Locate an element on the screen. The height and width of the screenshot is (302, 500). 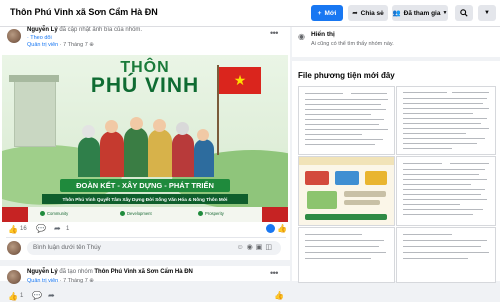
more-options-button: ▼ is located at coordinates (487, 13).